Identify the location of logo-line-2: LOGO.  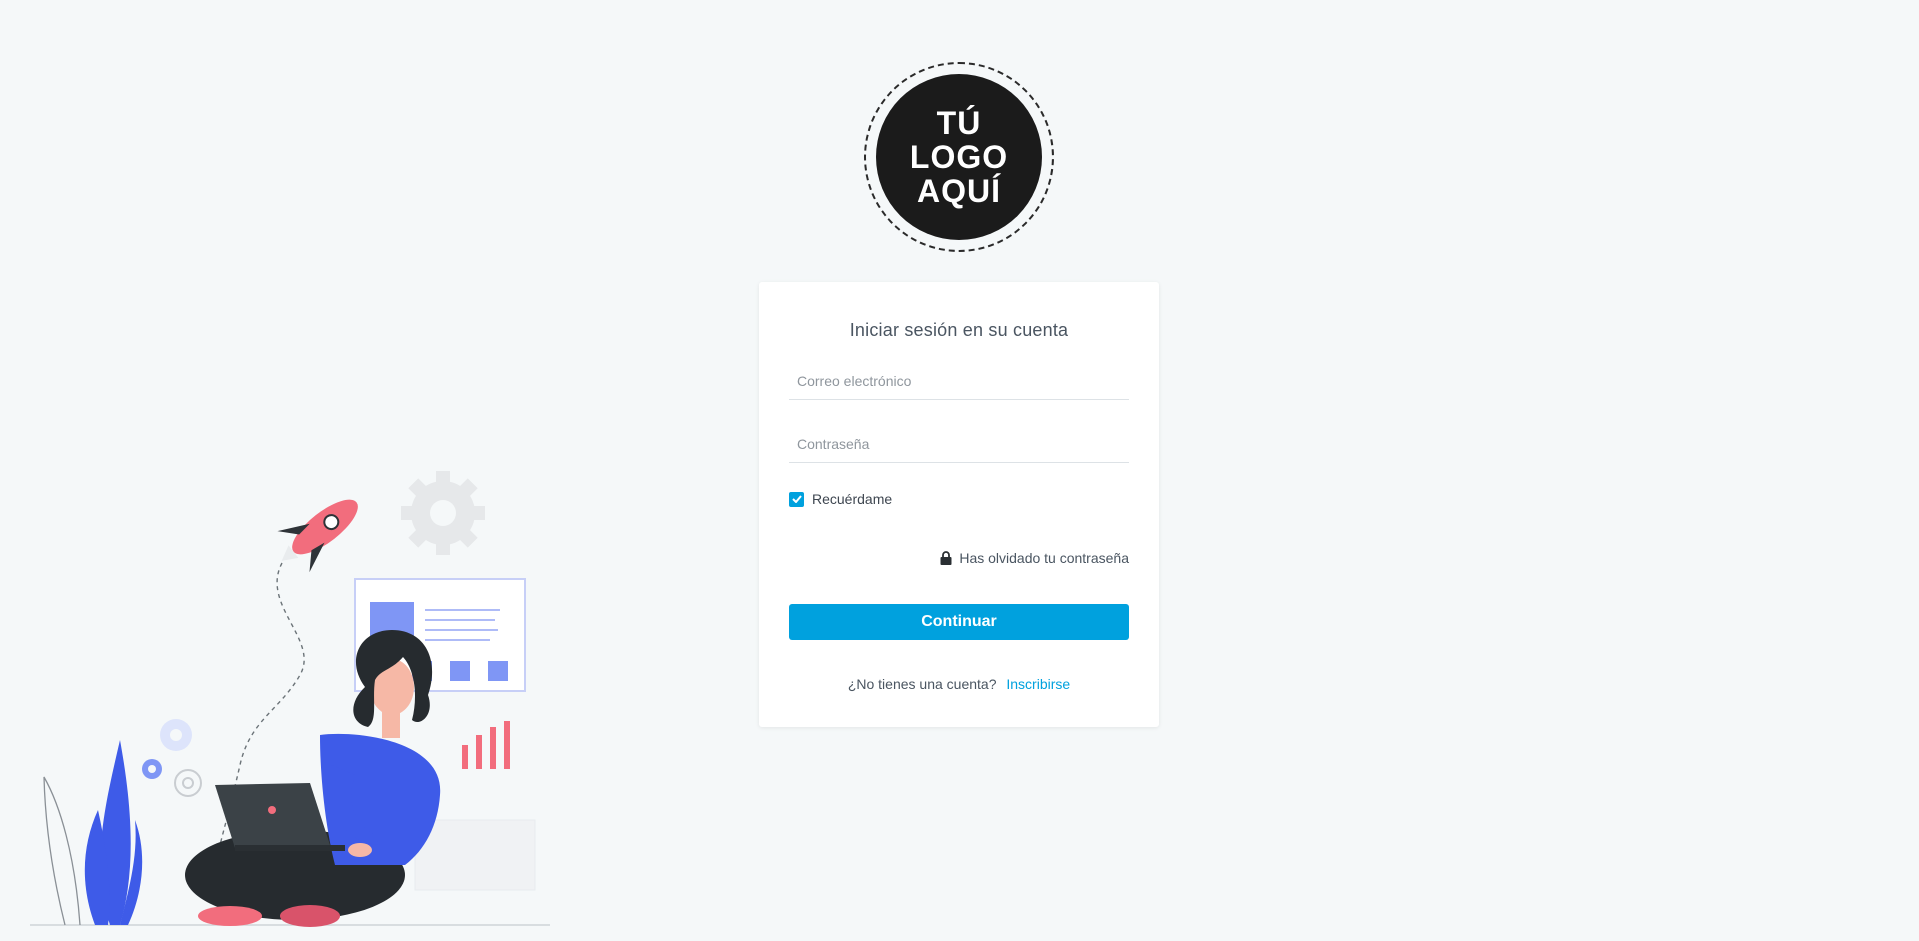
(959, 157).